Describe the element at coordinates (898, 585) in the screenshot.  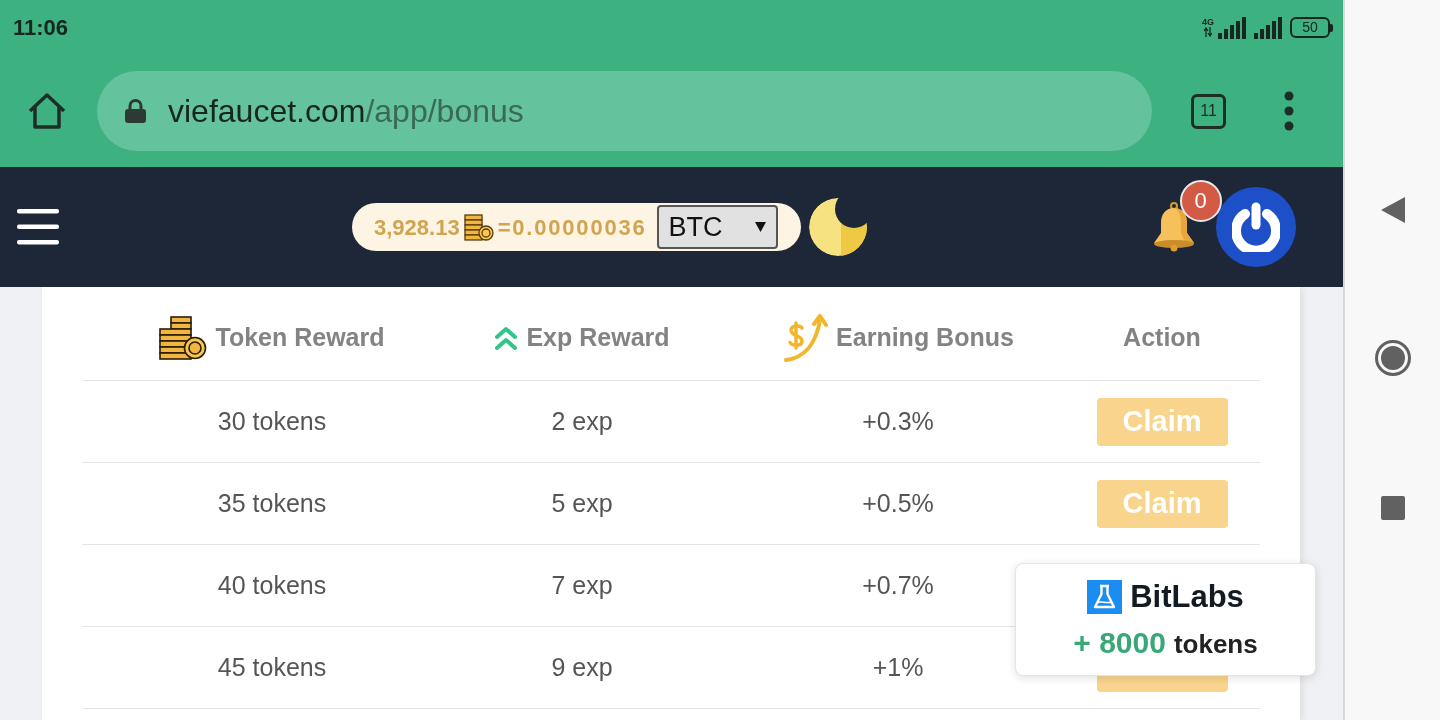
I see `earning-bonus-cell-text: +0.7%` at that location.